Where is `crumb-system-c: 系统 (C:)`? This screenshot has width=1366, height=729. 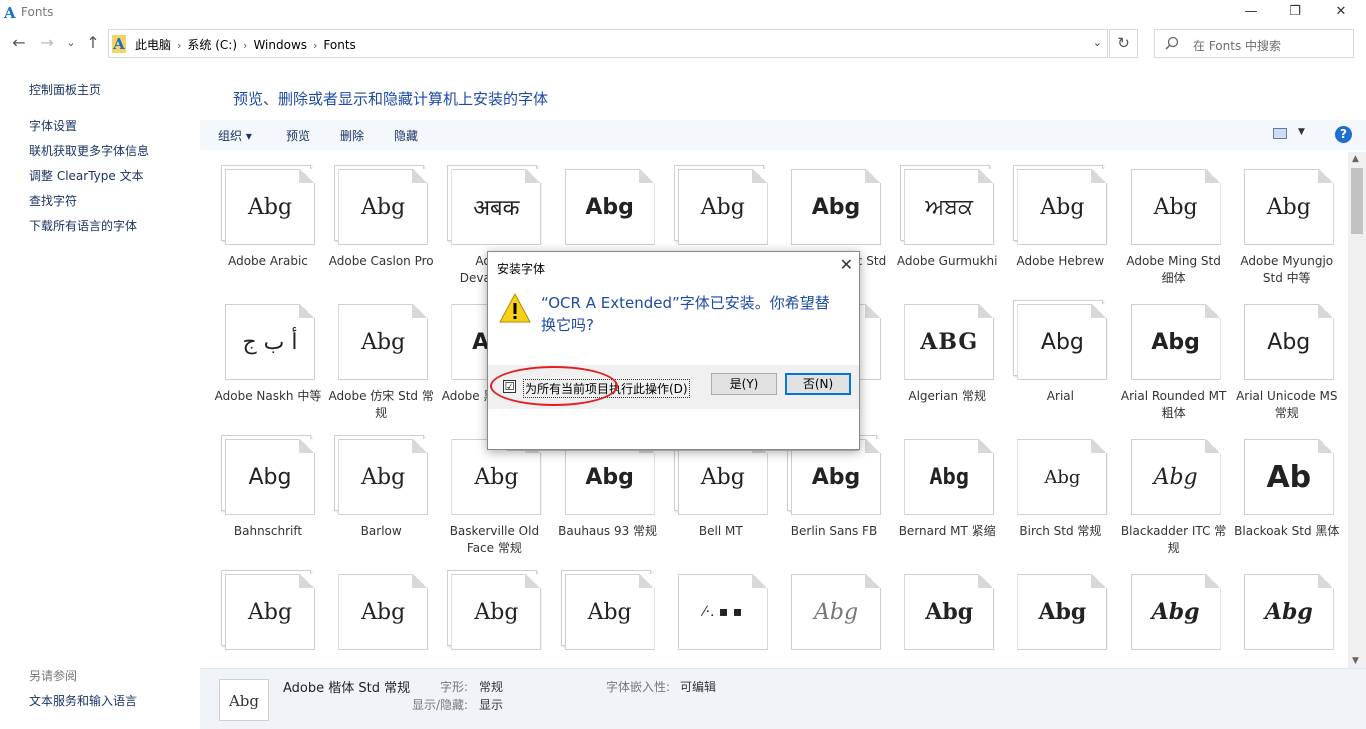
crumb-system-c: 系统 (C:) is located at coordinates (212, 45).